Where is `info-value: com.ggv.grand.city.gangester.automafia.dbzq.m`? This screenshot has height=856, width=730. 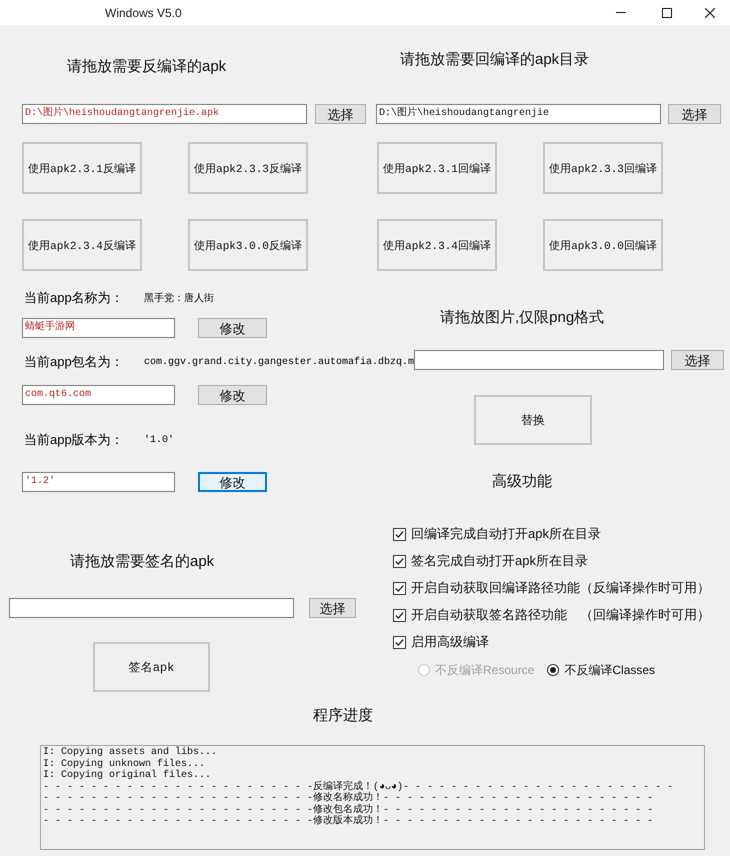 info-value: com.ggv.grand.city.gangester.automafia.dbzq.m is located at coordinates (279, 362).